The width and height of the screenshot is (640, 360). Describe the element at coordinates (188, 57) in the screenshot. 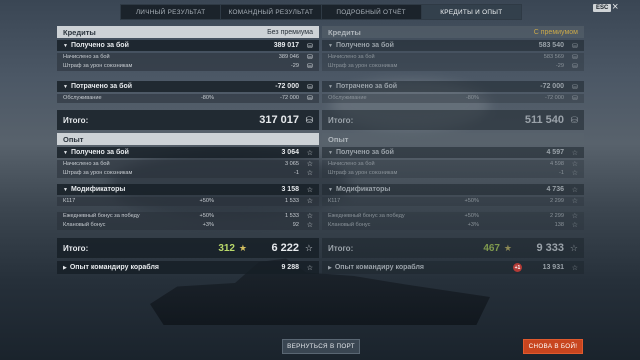

I see `credits-accrued-row: Начислено за бой 389 046 ⛁` at that location.